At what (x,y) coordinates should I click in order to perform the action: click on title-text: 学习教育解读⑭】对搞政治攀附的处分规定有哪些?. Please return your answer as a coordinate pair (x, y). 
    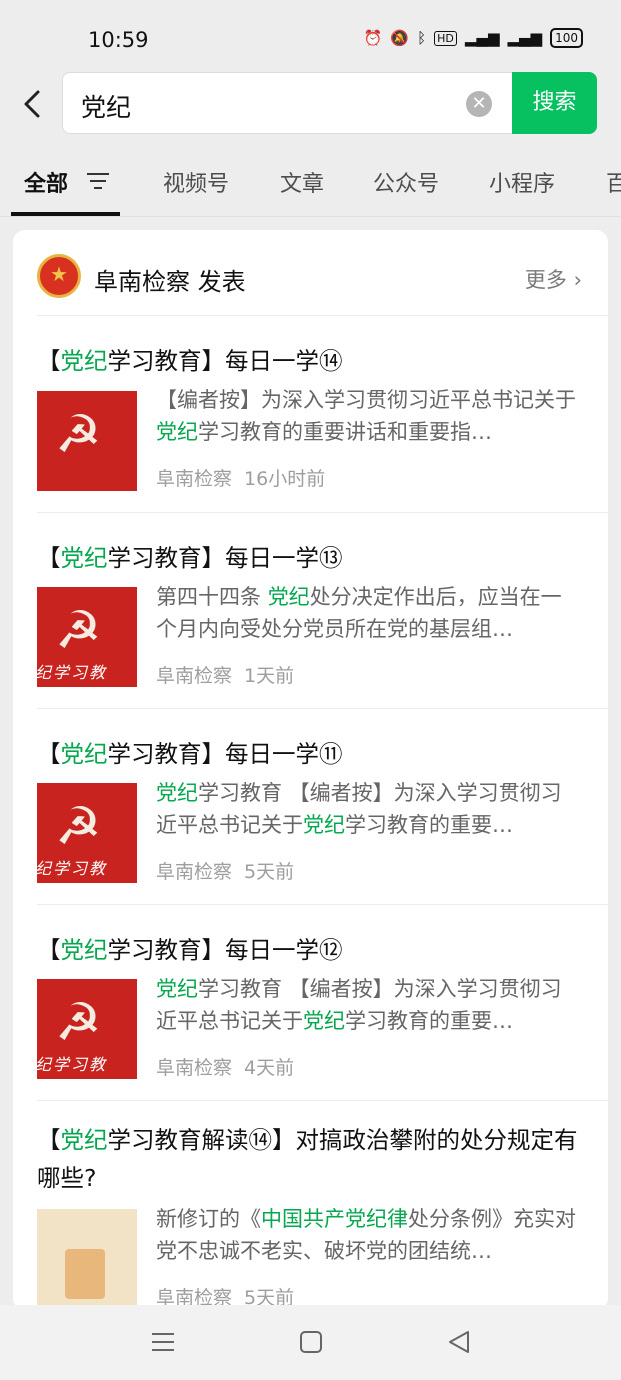
    Looking at the image, I should click on (307, 1159).